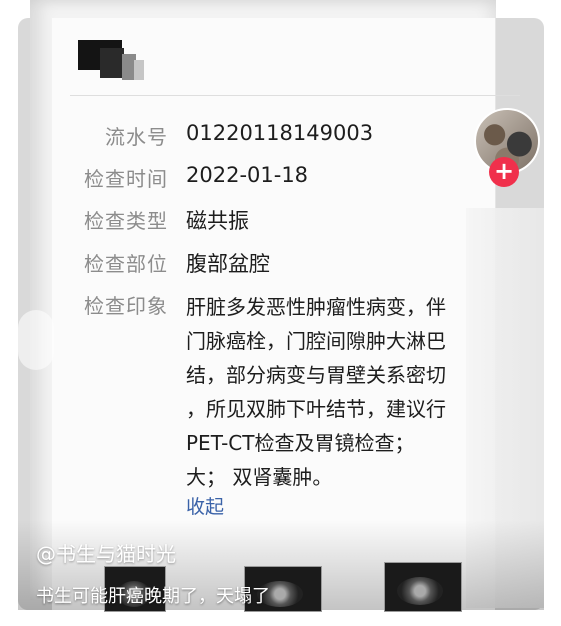 Image resolution: width=561 pixels, height=626 pixels. I want to click on field-value: 2022-01-18, so click(247, 175).